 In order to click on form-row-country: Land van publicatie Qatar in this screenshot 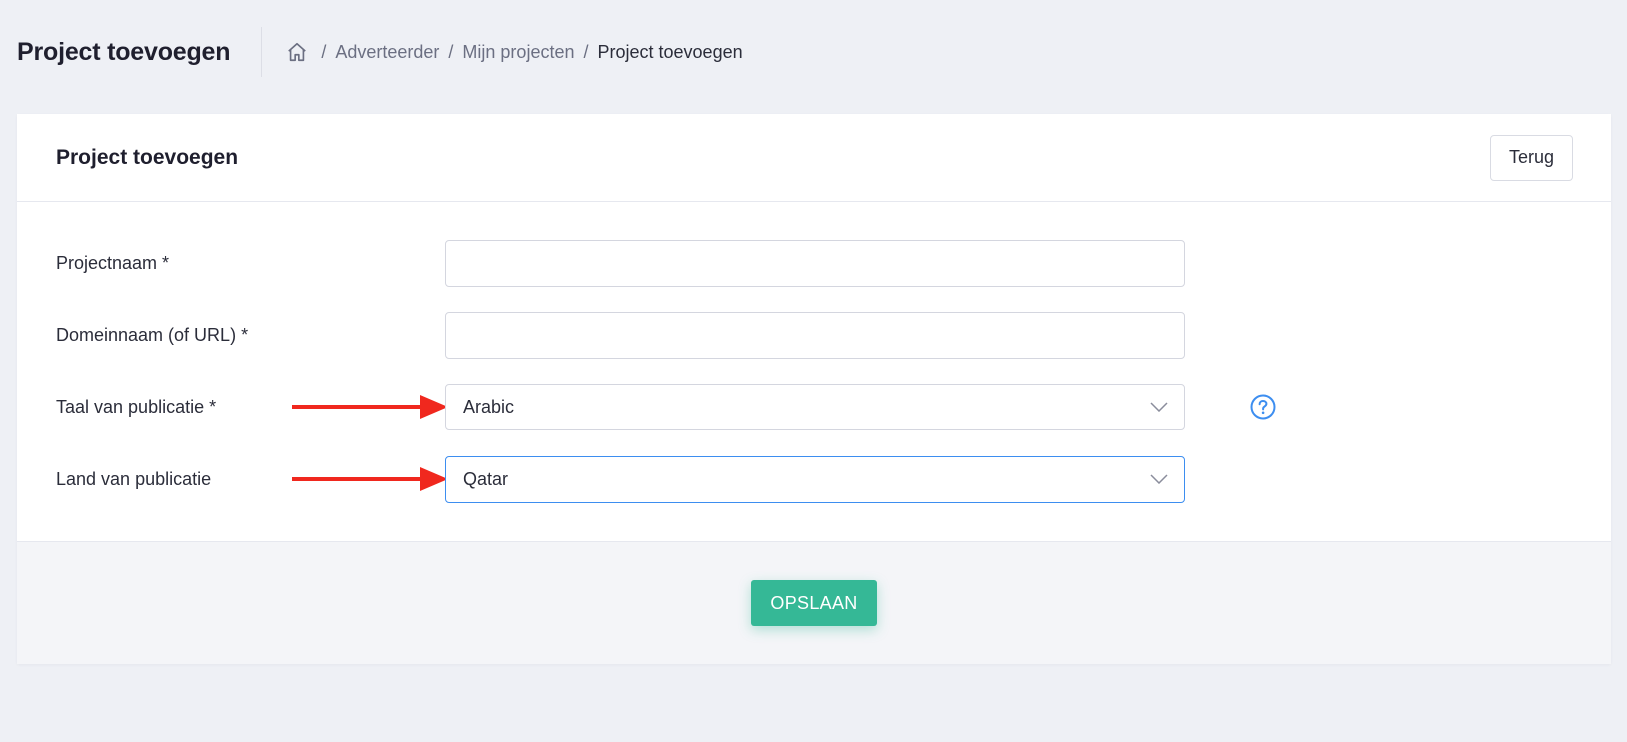, I will do `click(814, 479)`.